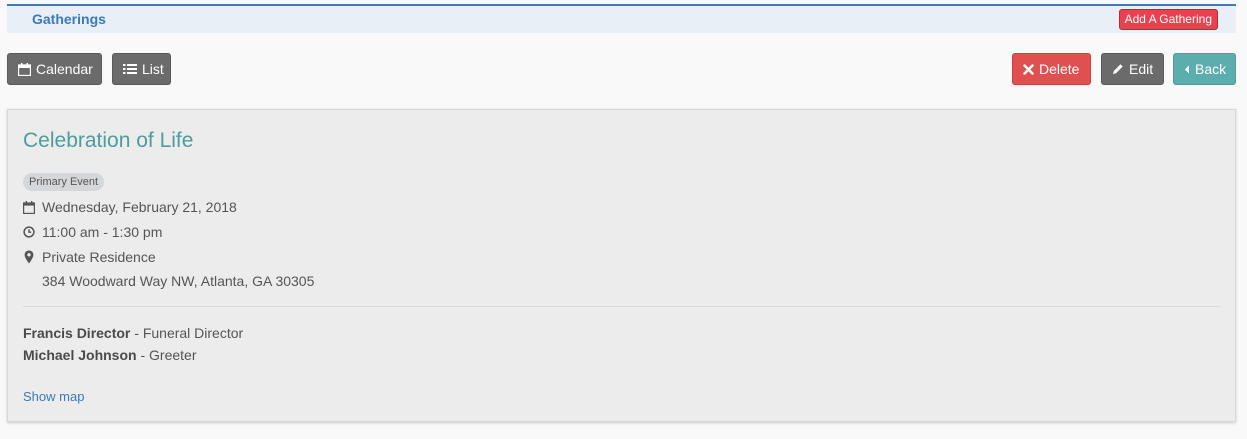 This screenshot has width=1247, height=439. Describe the element at coordinates (64, 69) in the screenshot. I see `calendar-button-label: Calendar` at that location.